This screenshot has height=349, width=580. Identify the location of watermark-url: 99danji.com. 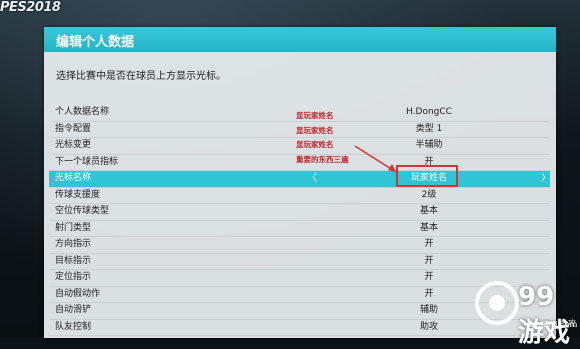
(553, 324).